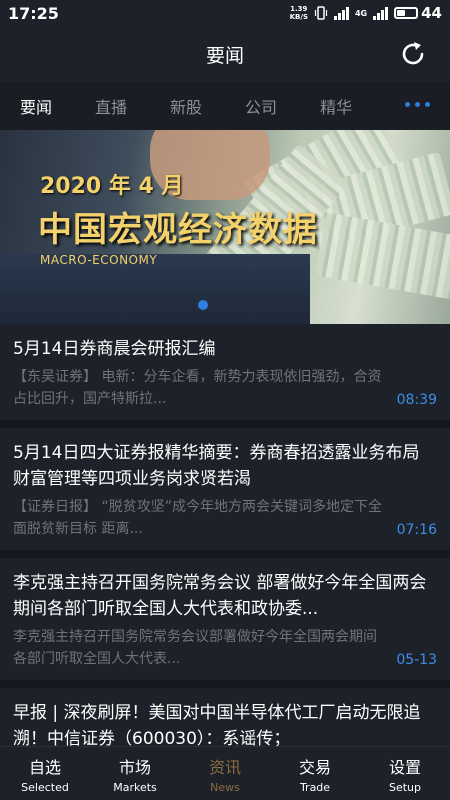 The height and width of the screenshot is (800, 450). Describe the element at coordinates (314, 767) in the screenshot. I see `nav-label-cn: 交易` at that location.